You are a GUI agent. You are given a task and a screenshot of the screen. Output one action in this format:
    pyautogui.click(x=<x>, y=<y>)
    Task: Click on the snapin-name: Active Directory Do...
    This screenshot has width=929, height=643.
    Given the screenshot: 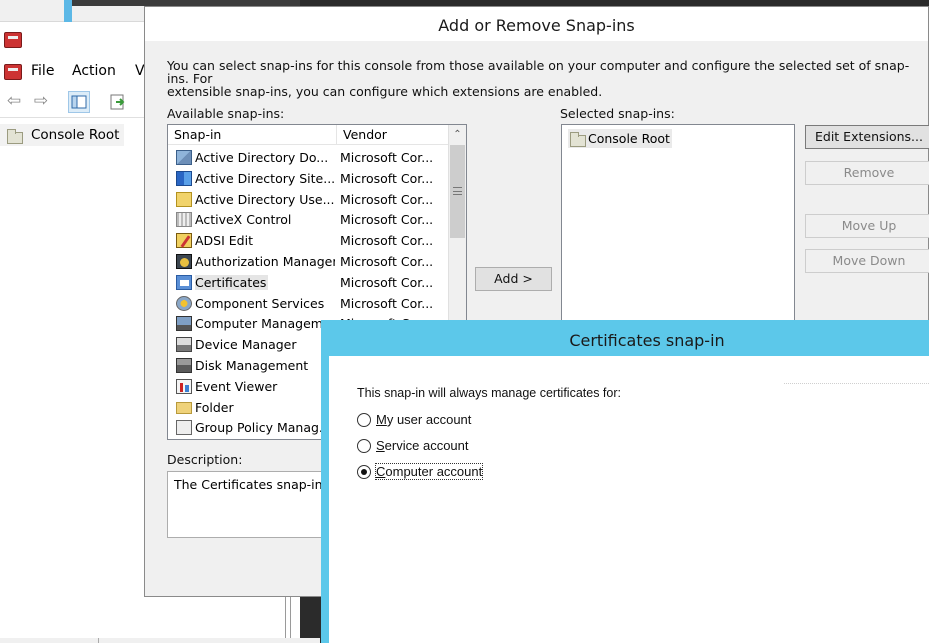 What is the action you would take?
    pyautogui.click(x=265, y=157)
    